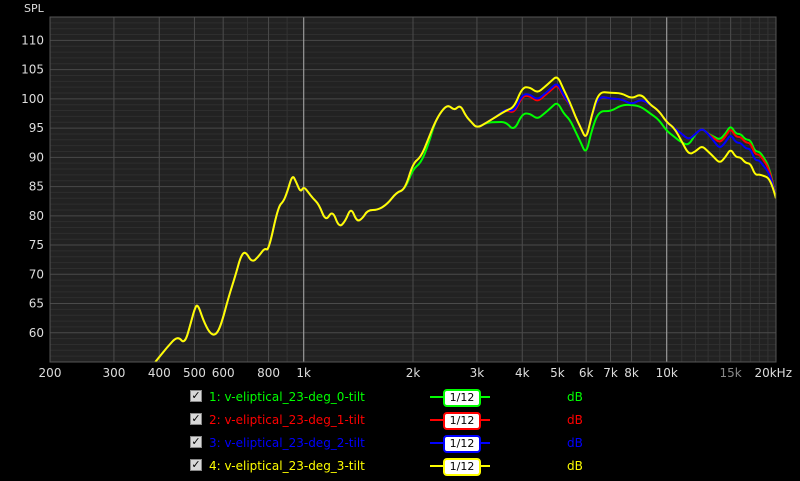 The image size is (800, 481). What do you see at coordinates (36, 216) in the screenshot?
I see `y-tick-label: 80` at bounding box center [36, 216].